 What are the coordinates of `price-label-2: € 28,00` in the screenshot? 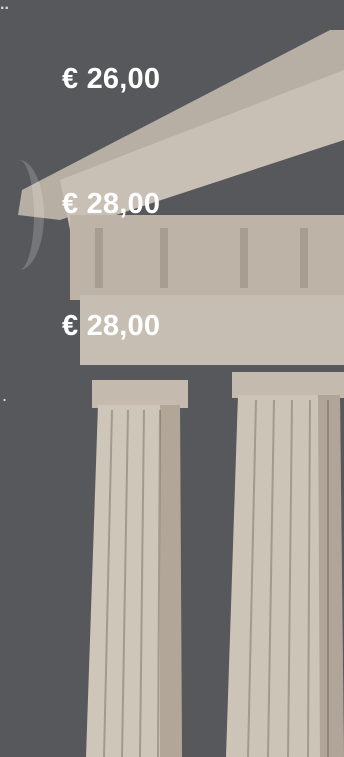 It's located at (111, 204).